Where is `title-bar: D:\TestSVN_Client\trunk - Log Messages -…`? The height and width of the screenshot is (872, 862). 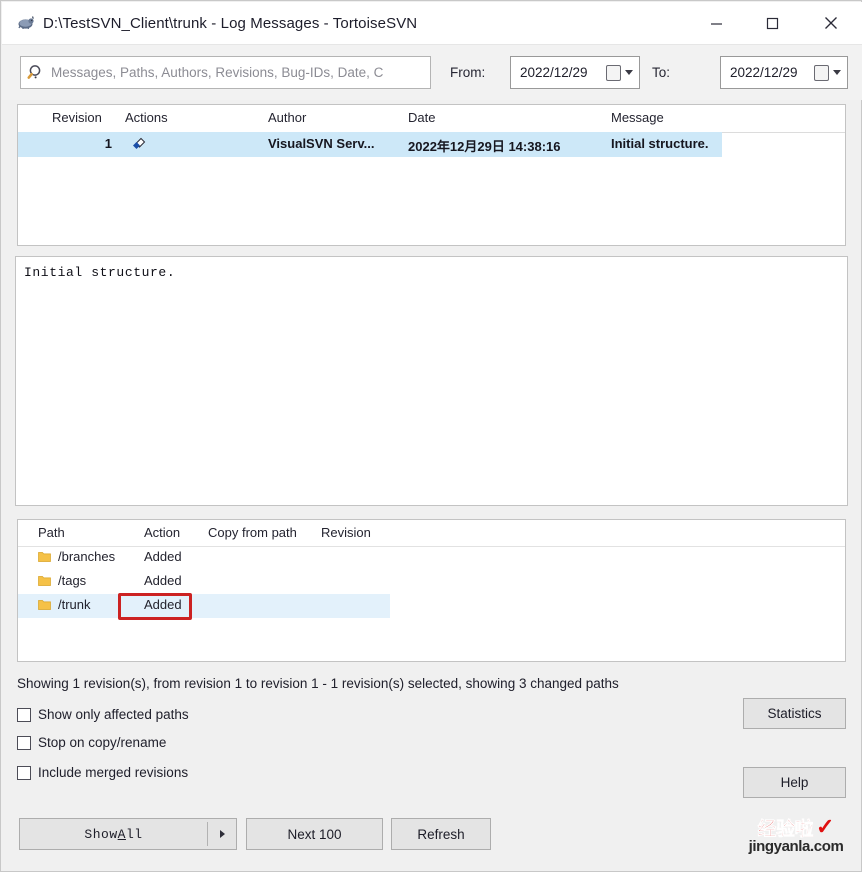 title-bar: D:\TestSVN_Client\trunk - Log Messages -… is located at coordinates (432, 23).